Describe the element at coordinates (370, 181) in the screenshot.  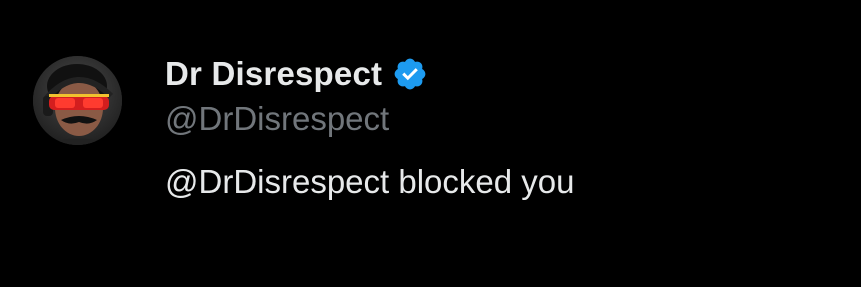
I see `blocked-message: @DrDisrespect blocked you` at that location.